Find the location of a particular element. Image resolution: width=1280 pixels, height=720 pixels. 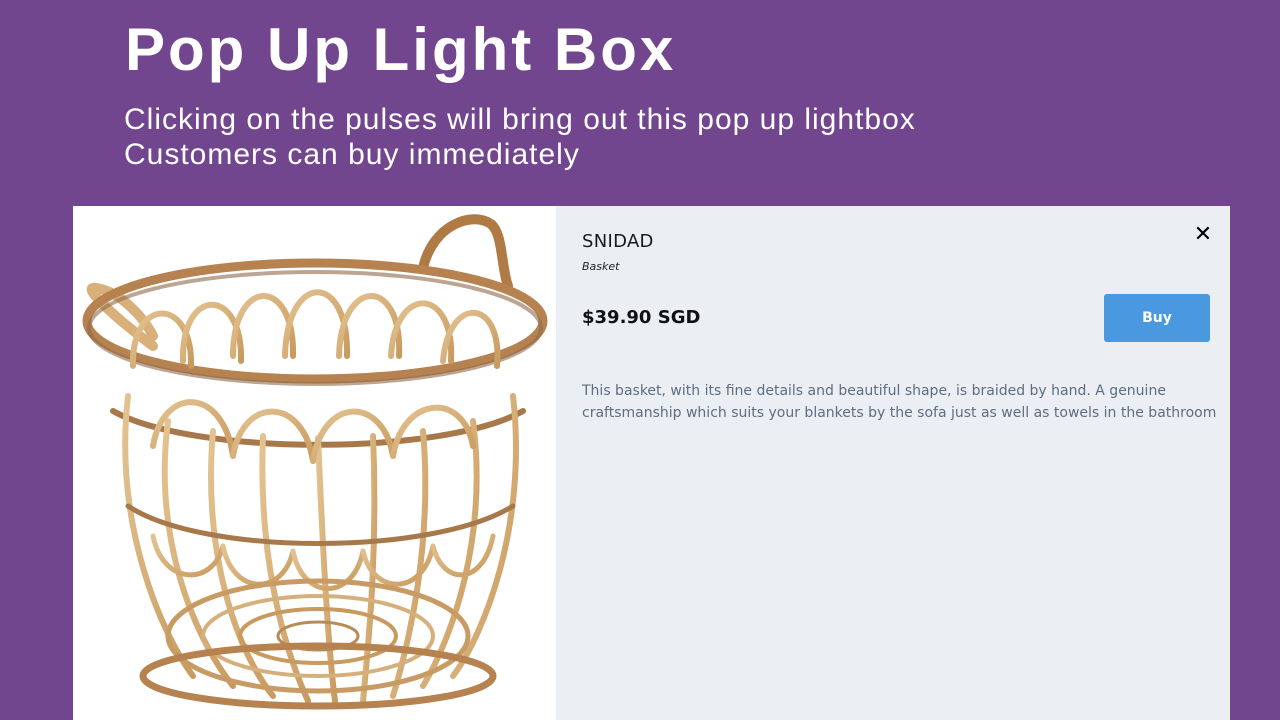

product-name: SNIDAD is located at coordinates (618, 241).